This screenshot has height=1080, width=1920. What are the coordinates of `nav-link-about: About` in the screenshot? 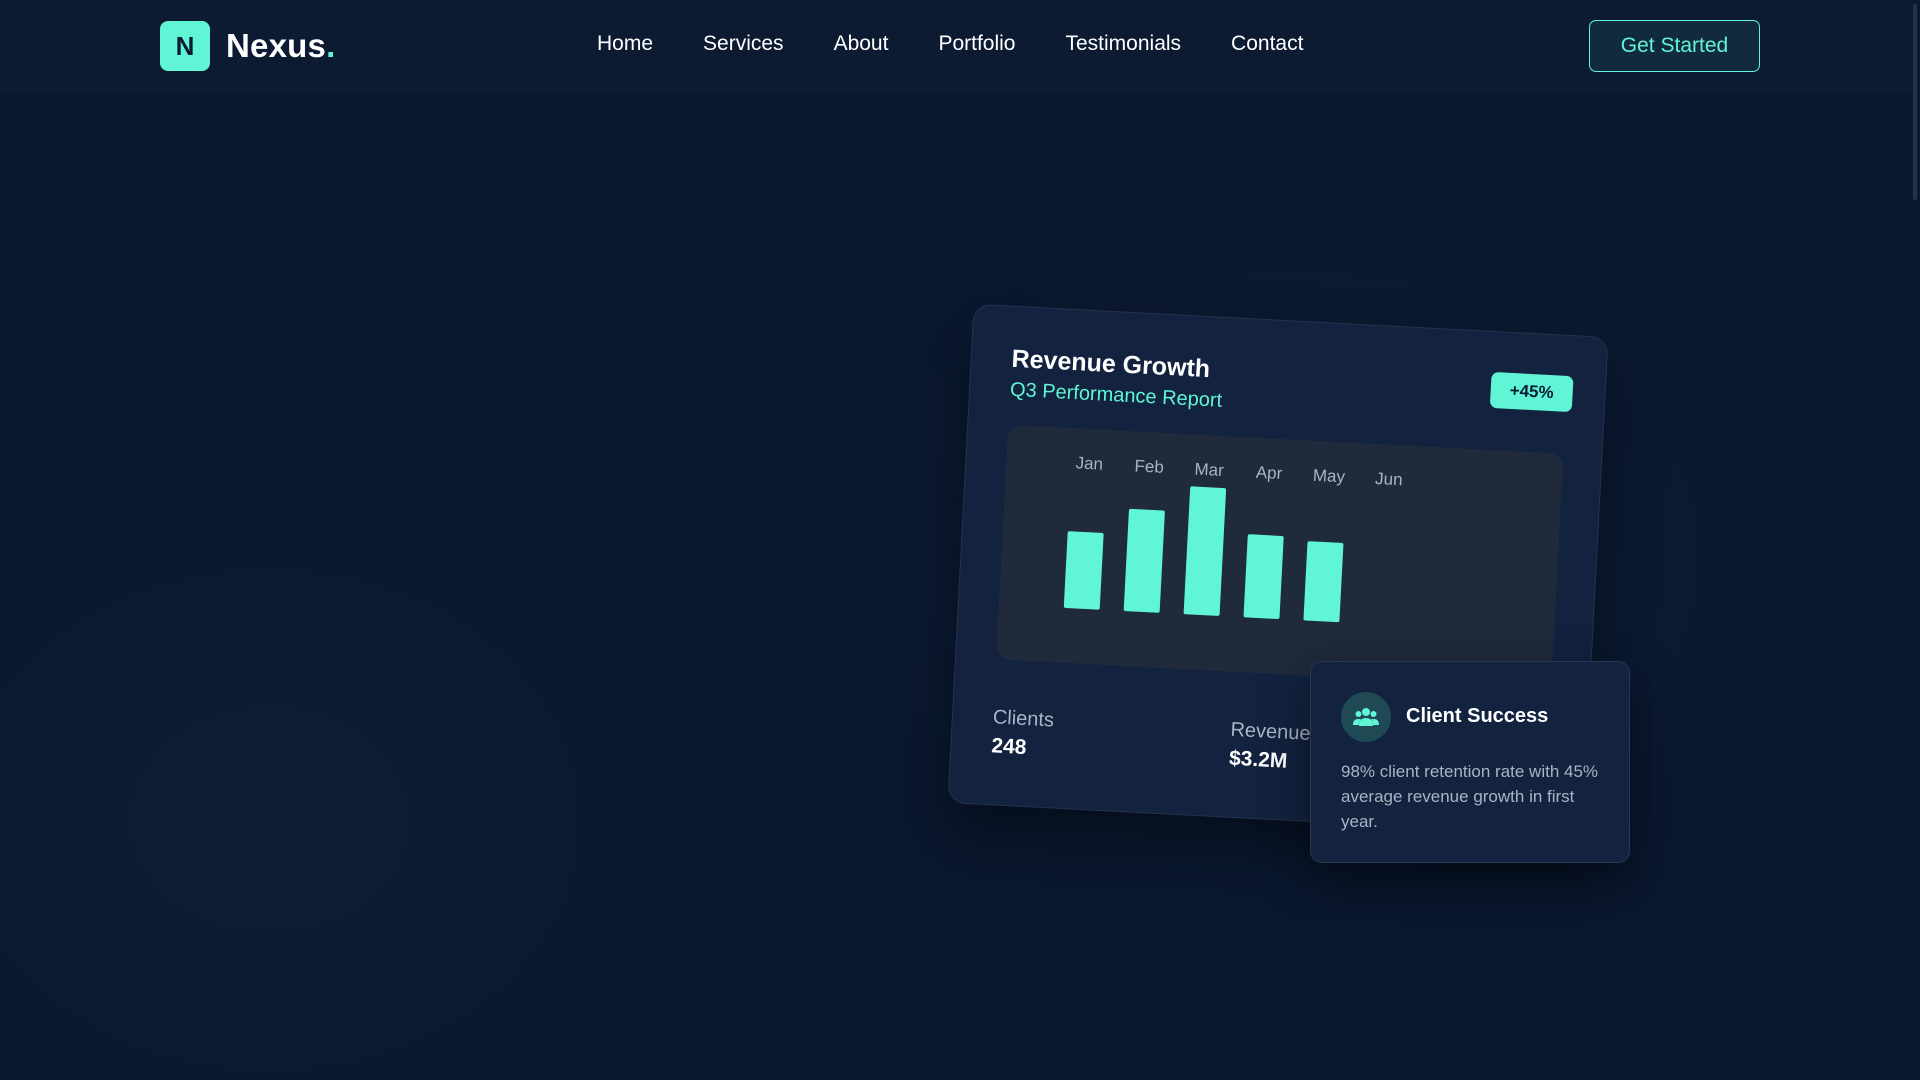 It's located at (861, 44).